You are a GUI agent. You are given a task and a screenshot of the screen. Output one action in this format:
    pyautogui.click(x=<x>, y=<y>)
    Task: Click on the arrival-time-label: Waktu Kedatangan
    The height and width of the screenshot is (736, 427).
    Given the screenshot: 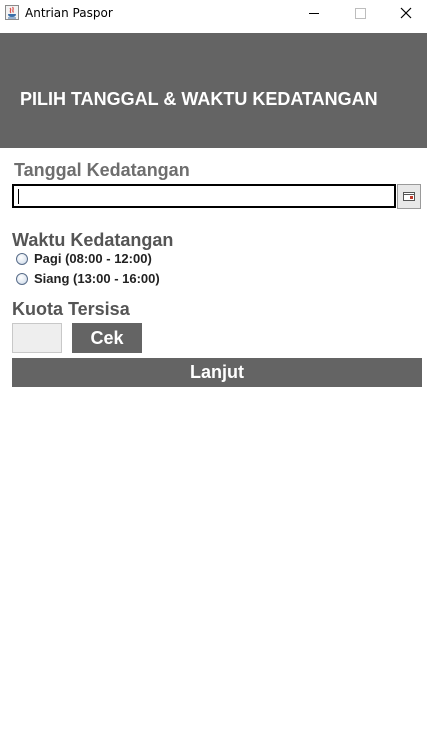 What is the action you would take?
    pyautogui.click(x=93, y=240)
    